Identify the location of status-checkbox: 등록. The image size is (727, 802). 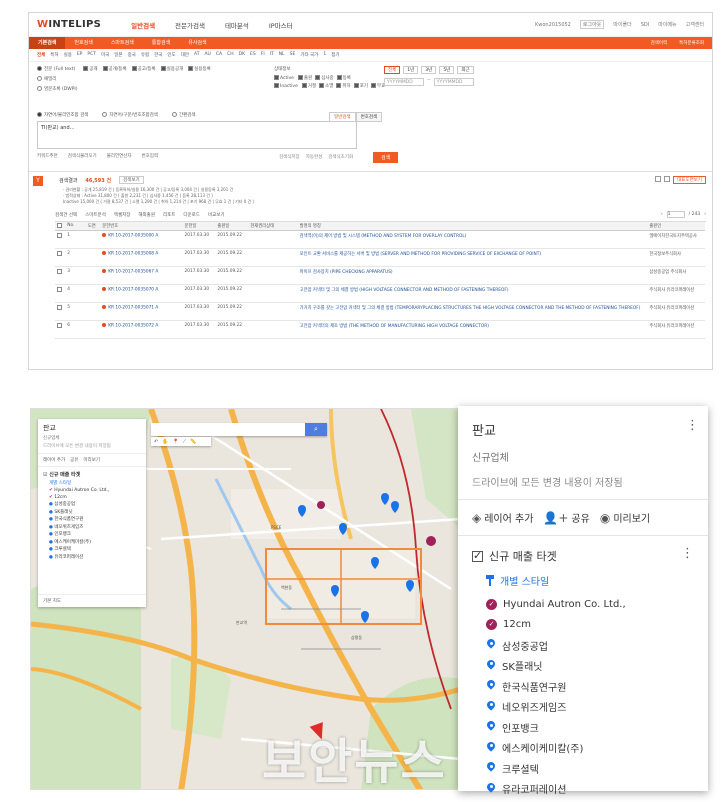
(343, 78).